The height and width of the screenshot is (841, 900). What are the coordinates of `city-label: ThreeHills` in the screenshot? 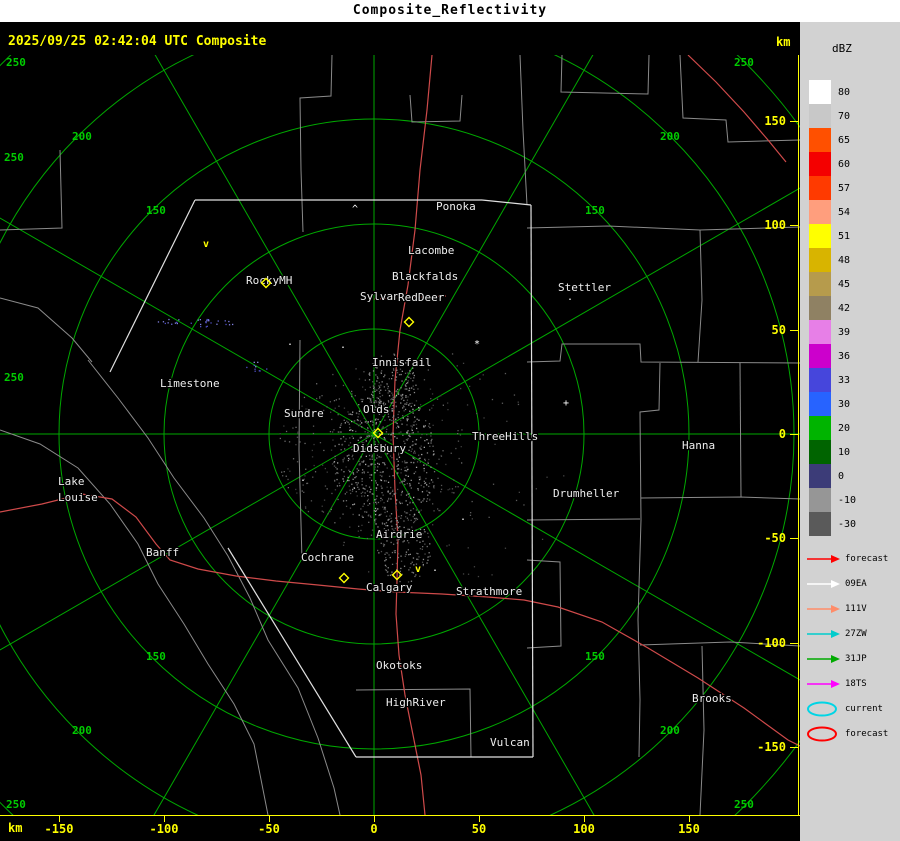 It's located at (505, 436).